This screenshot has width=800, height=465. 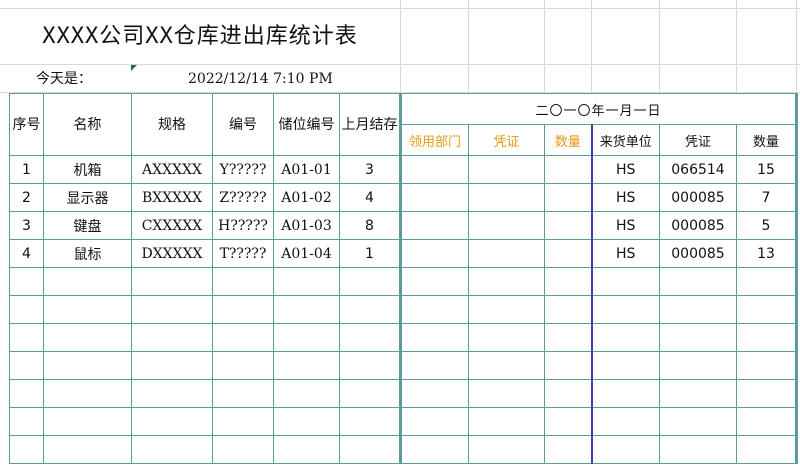 I want to click on cell-storage: A01-04, so click(x=306, y=253).